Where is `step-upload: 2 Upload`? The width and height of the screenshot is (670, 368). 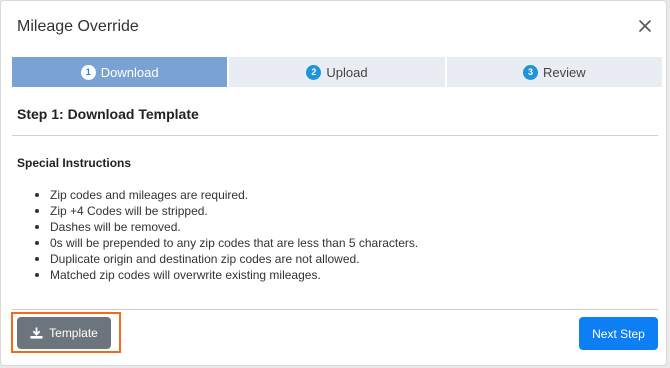
step-upload: 2 Upload is located at coordinates (338, 72).